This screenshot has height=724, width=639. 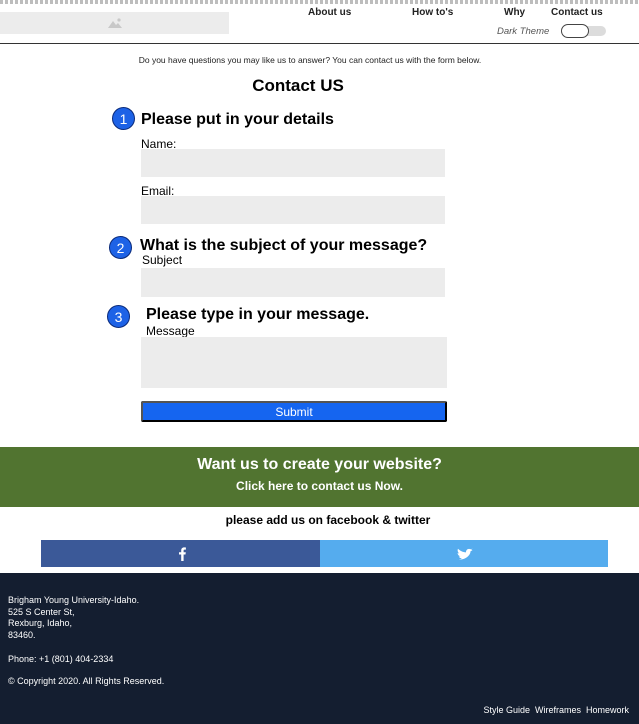 What do you see at coordinates (120, 247) in the screenshot?
I see `step-2-badge: 2` at bounding box center [120, 247].